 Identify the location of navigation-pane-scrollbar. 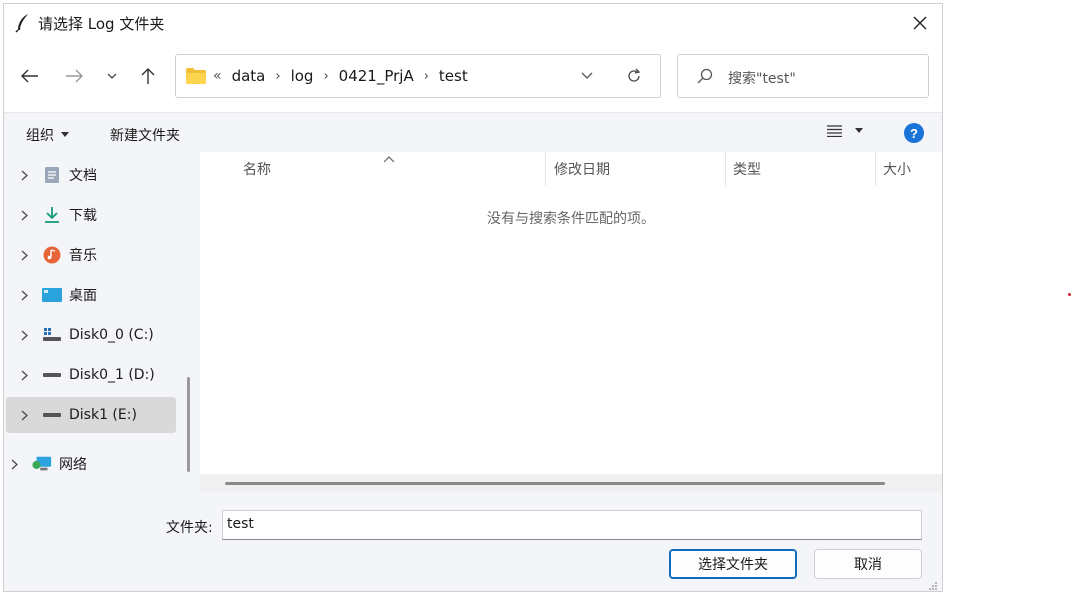
(190, 322).